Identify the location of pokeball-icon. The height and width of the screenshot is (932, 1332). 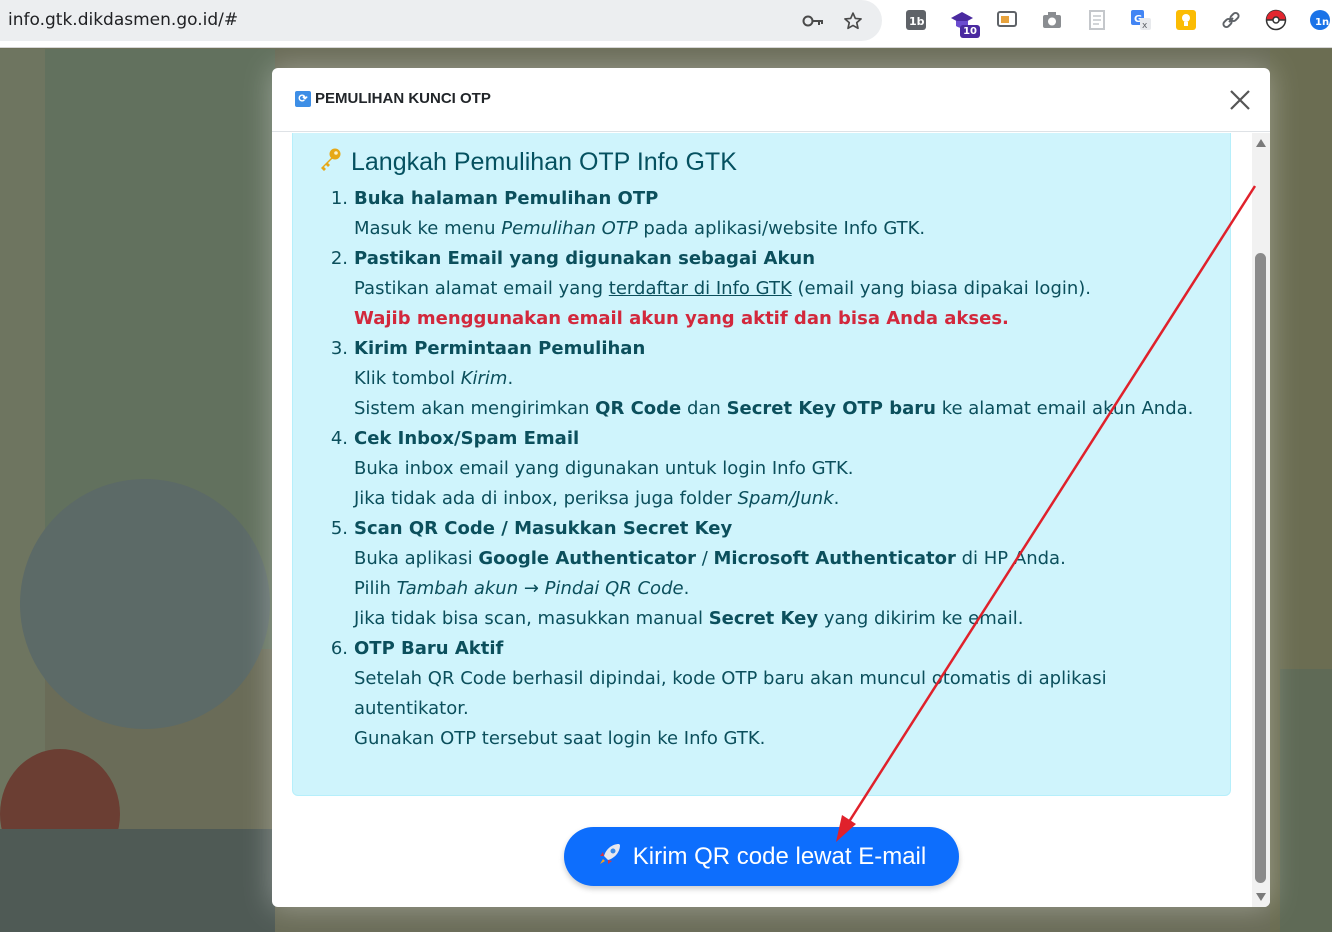
(1276, 20).